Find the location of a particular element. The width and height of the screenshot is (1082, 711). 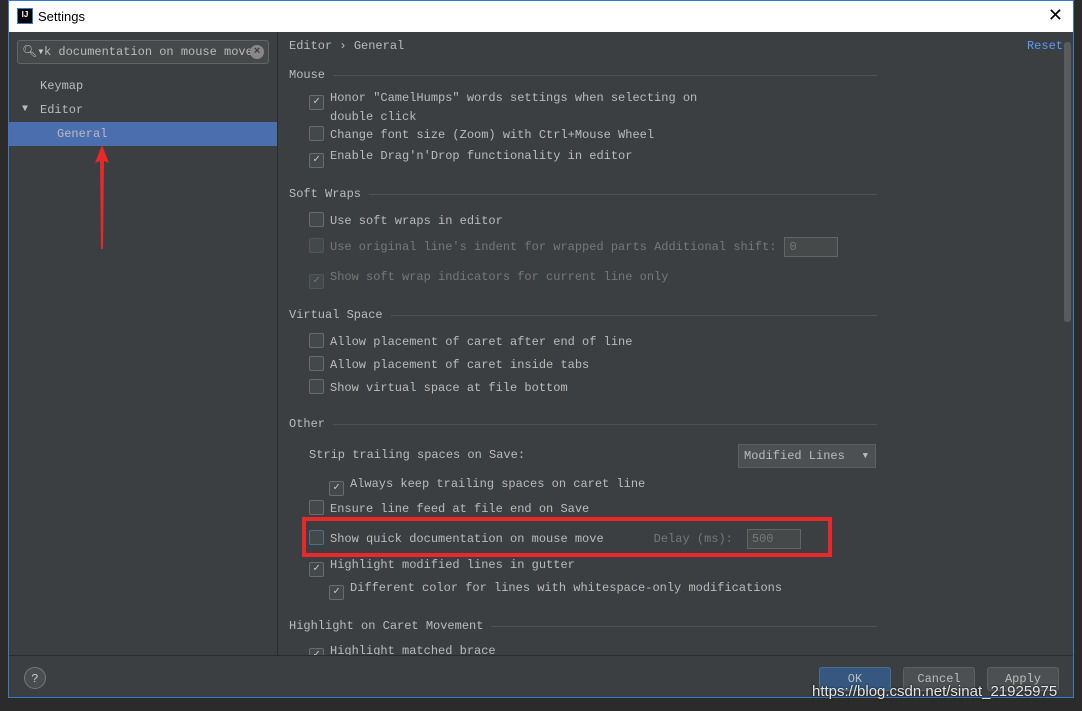

section-virtual-space: Virtual Space is located at coordinates (583, 315).